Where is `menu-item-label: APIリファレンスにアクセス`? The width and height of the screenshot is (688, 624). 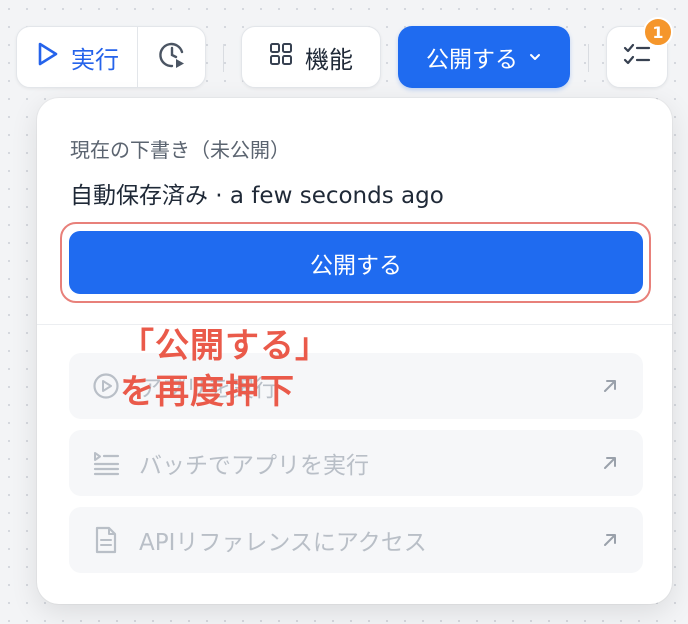
menu-item-label: APIリファレンスにアクセス is located at coordinates (283, 543).